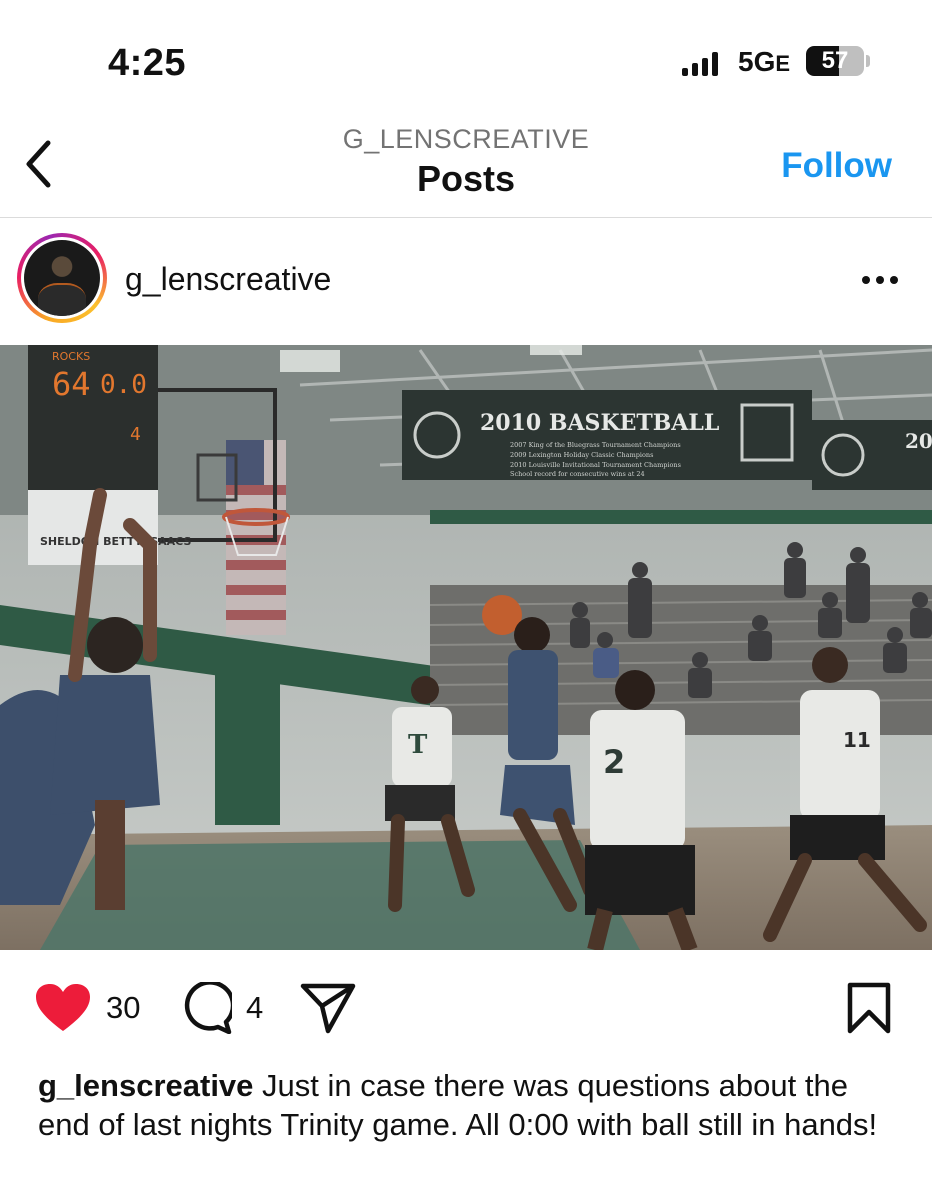 The height and width of the screenshot is (1200, 932). I want to click on caption-username: g_lenscreative, so click(145, 1085).